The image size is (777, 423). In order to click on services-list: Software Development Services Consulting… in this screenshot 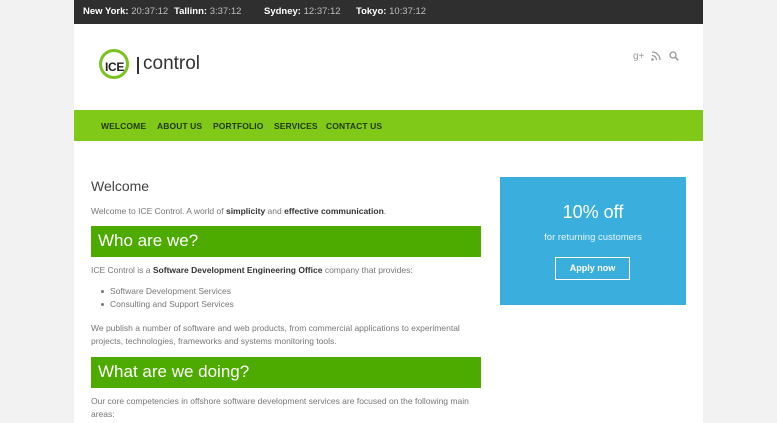, I will do `click(167, 298)`.